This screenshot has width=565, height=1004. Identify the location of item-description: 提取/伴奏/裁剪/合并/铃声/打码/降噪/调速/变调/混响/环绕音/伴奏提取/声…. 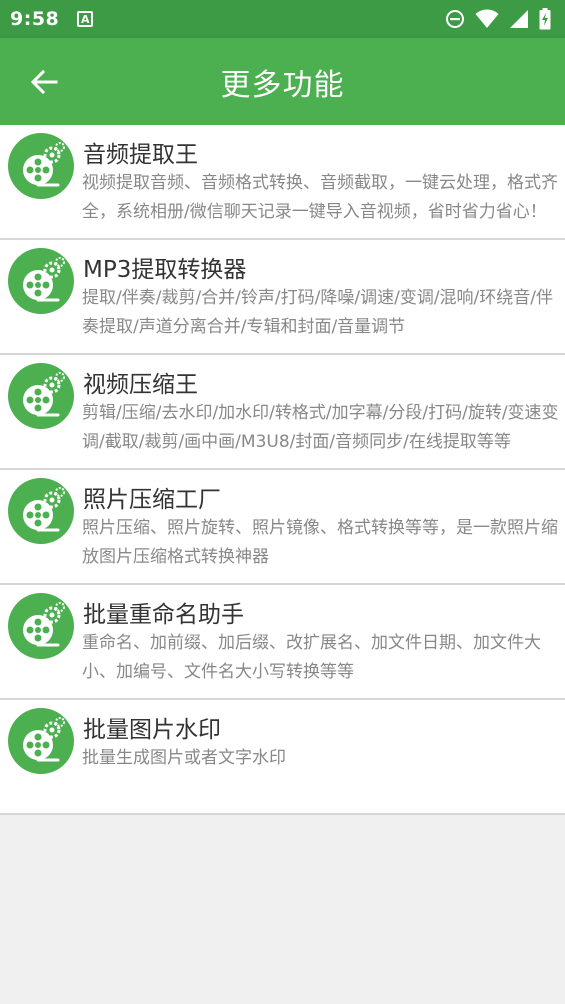
(318, 312).